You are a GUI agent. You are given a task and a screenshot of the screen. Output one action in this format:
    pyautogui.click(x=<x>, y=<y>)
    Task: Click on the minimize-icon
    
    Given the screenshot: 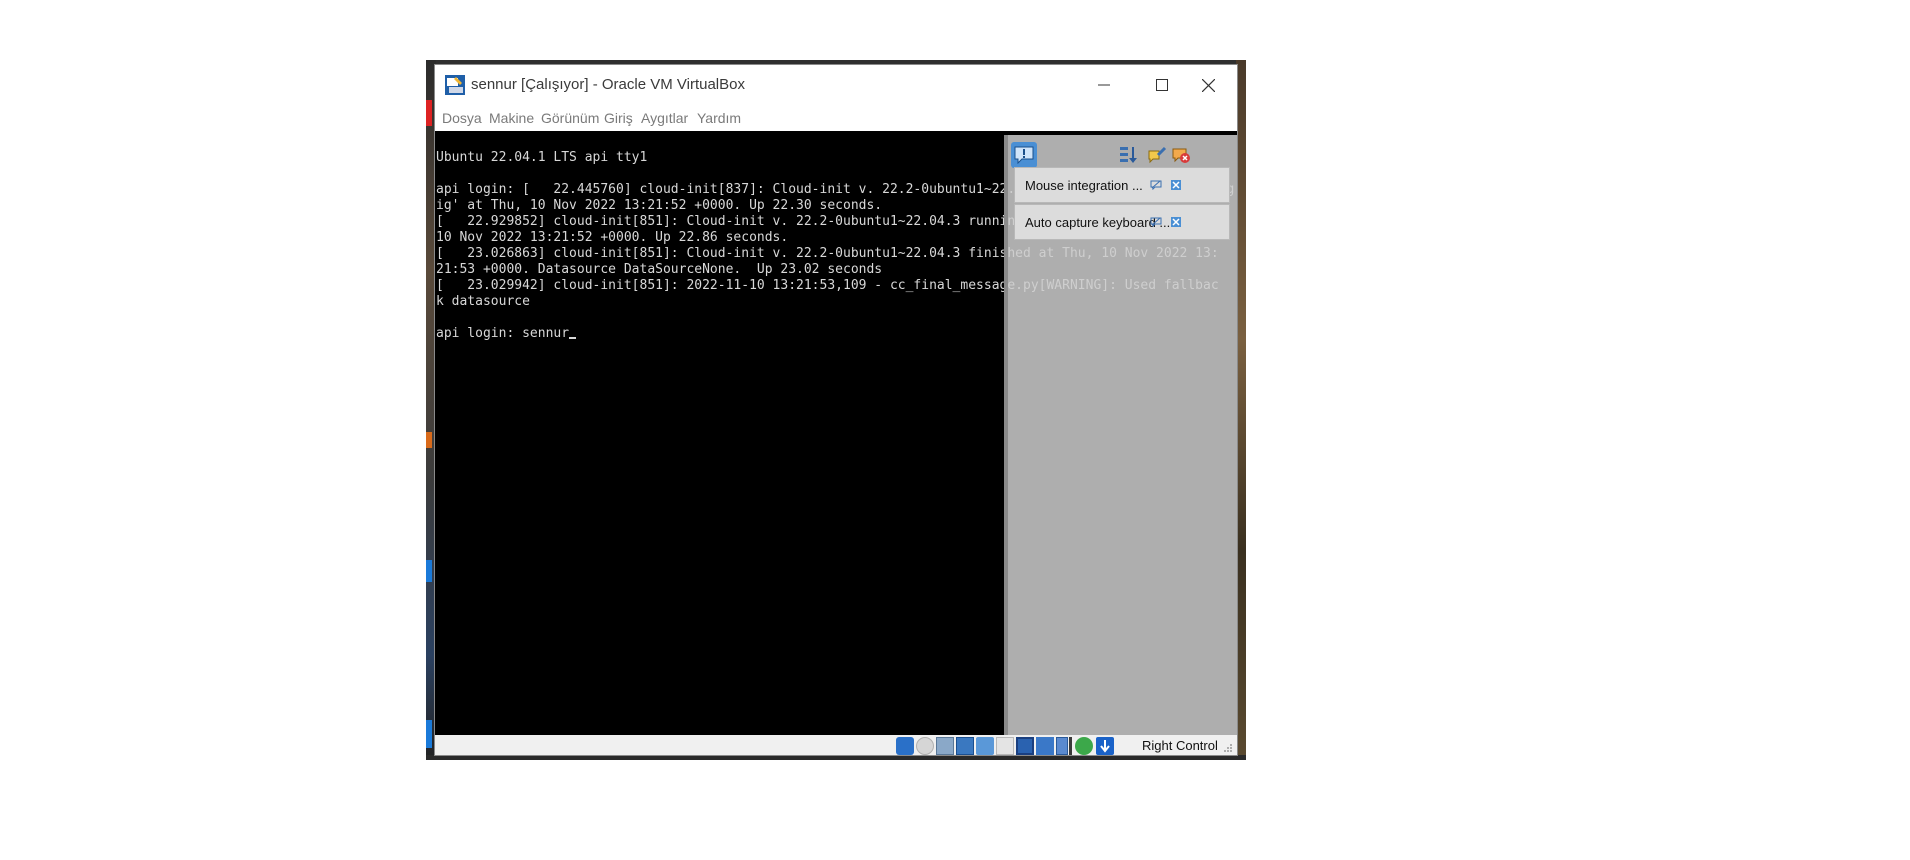 What is the action you would take?
    pyautogui.click(x=1104, y=85)
    